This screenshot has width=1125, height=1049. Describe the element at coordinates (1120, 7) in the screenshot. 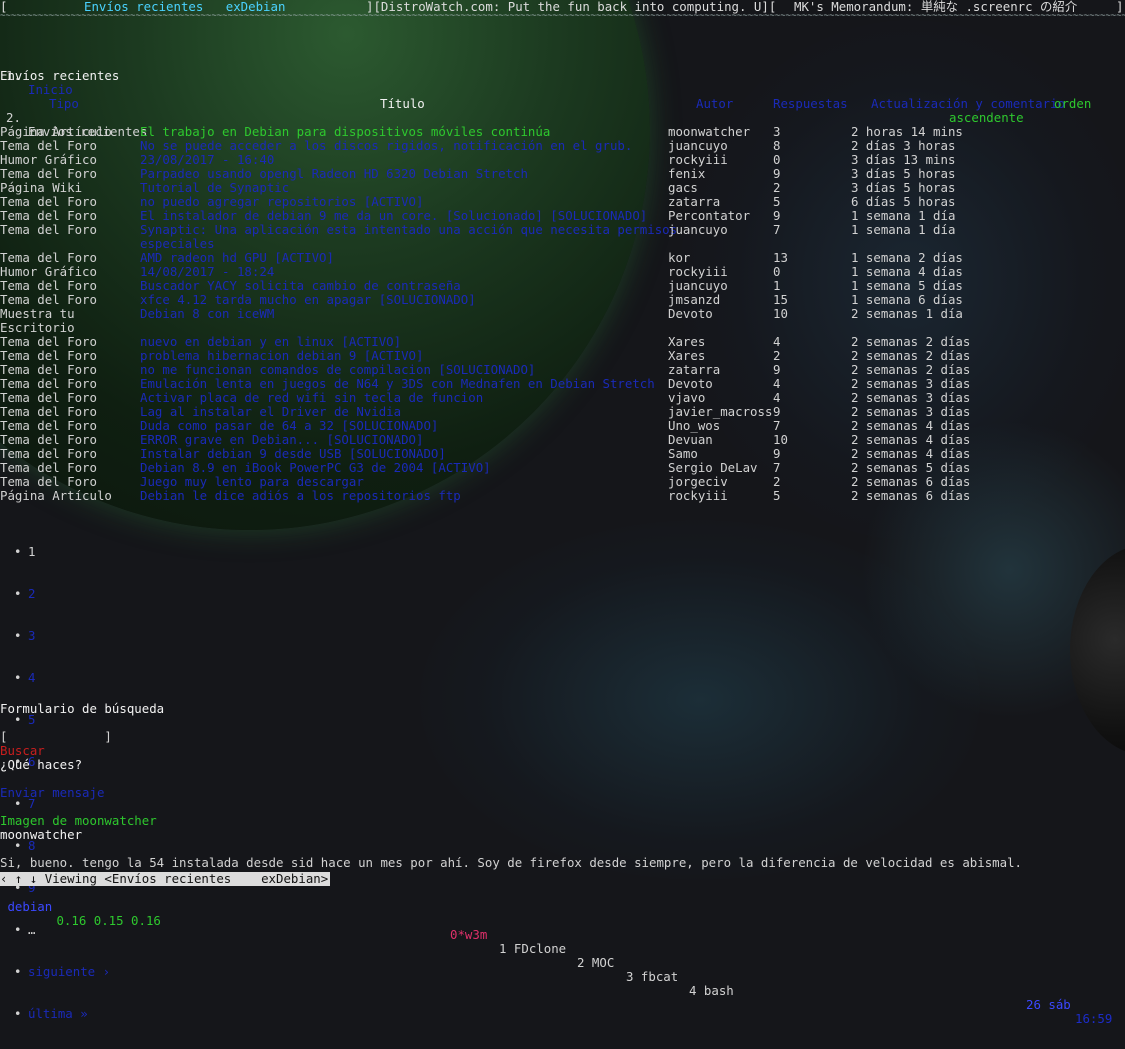

I see `tab-bracket-close: ]` at that location.